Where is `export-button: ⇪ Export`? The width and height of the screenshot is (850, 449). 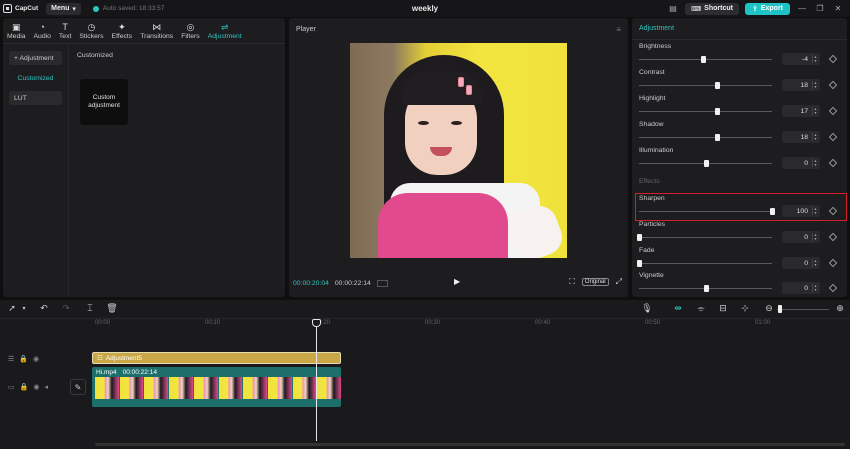 export-button: ⇪ Export is located at coordinates (767, 8).